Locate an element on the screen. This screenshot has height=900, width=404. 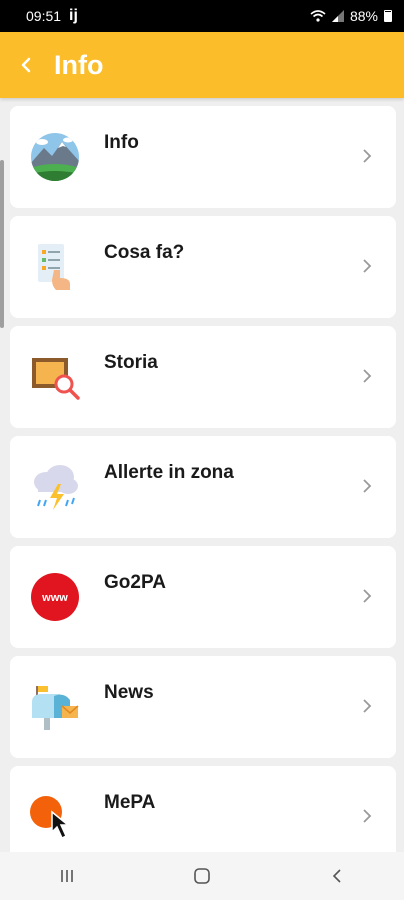
menu-item-label: Allerte in zona is located at coordinates (169, 472).